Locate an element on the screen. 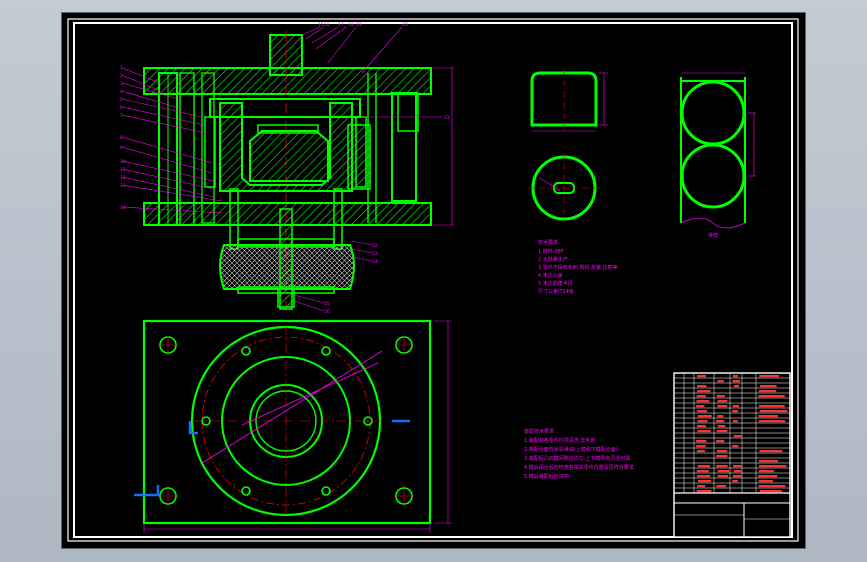  svg-text: 3 is located at coordinates (121, 84).